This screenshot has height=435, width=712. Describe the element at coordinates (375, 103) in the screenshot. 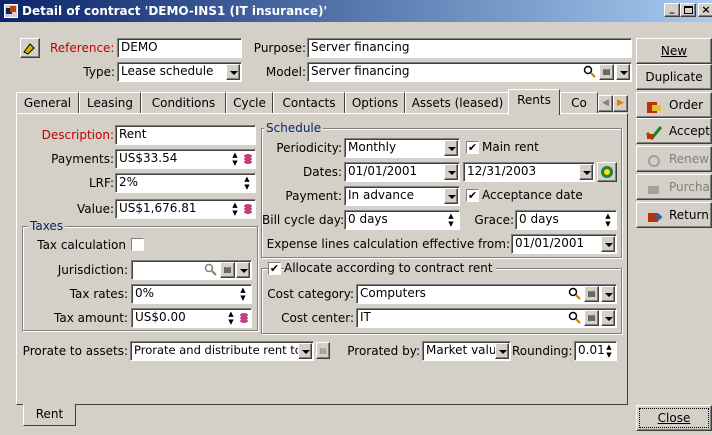

I see `tab-options: Options` at that location.